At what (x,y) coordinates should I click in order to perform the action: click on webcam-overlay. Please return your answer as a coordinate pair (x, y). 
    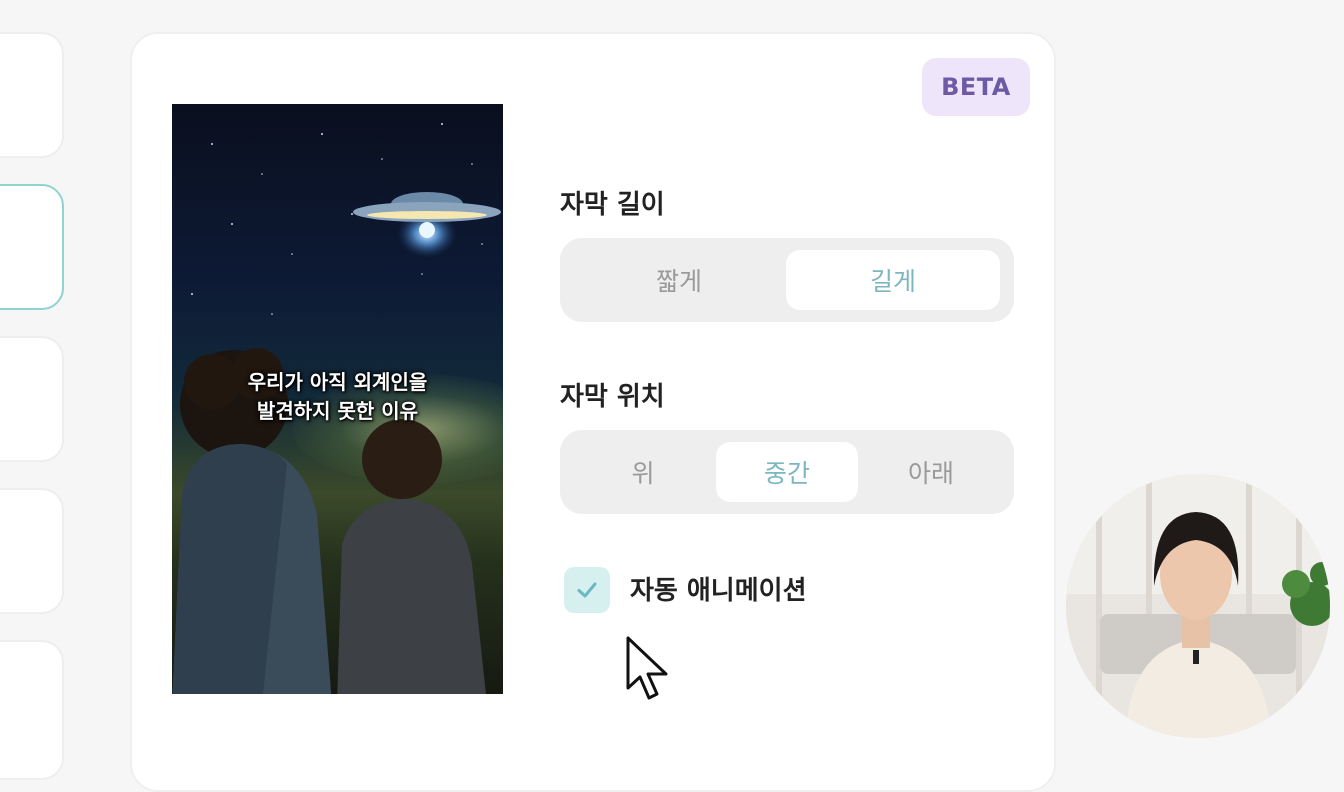
    Looking at the image, I should click on (1198, 606).